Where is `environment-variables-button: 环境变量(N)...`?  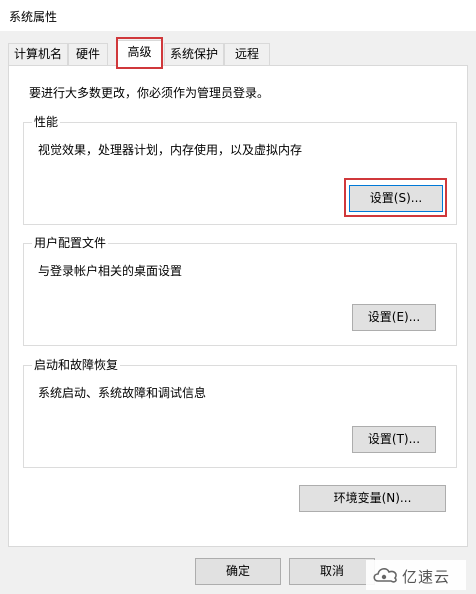 environment-variables-button: 环境变量(N)... is located at coordinates (372, 498).